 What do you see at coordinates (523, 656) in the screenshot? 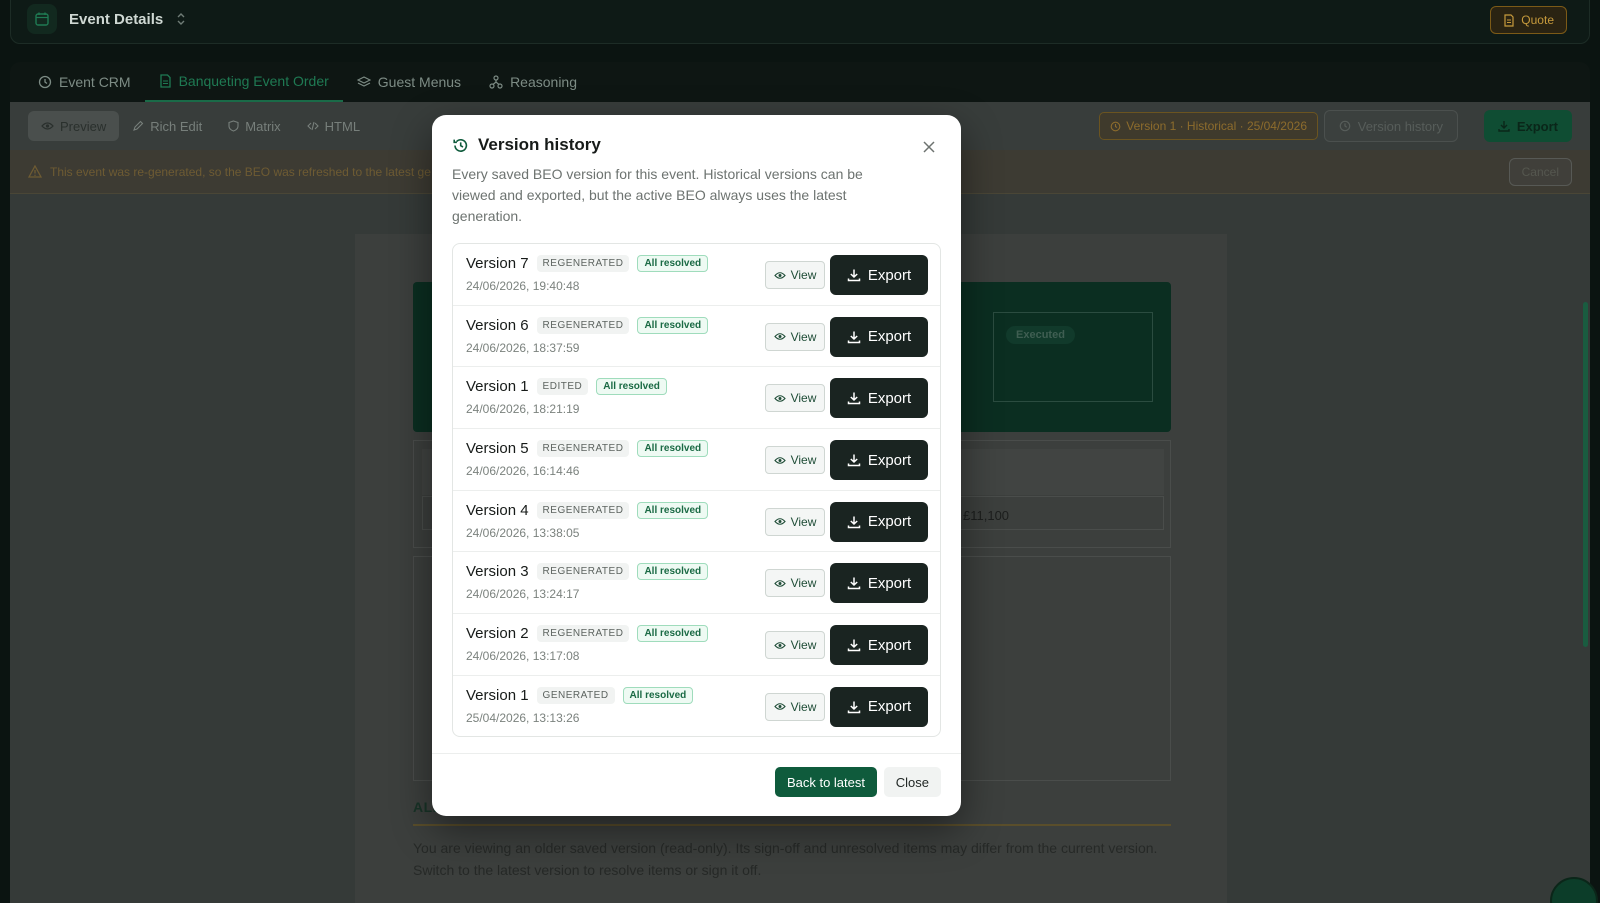
I see `version-timestamp: 24/06/2026, 13:17:08` at bounding box center [523, 656].